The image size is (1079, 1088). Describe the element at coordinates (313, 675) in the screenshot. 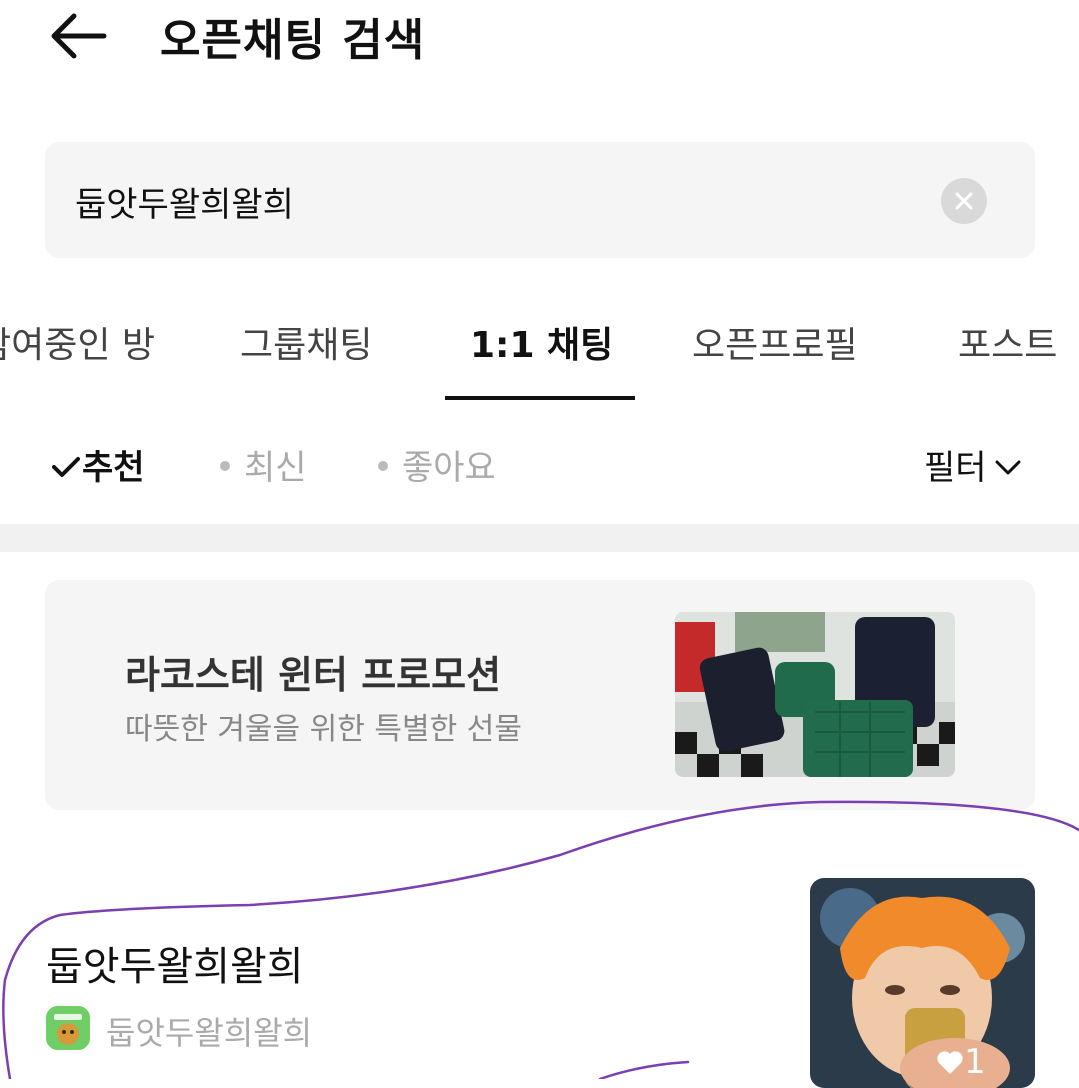

I see `promotion-title: 라코스테 윈터 프로모션` at that location.